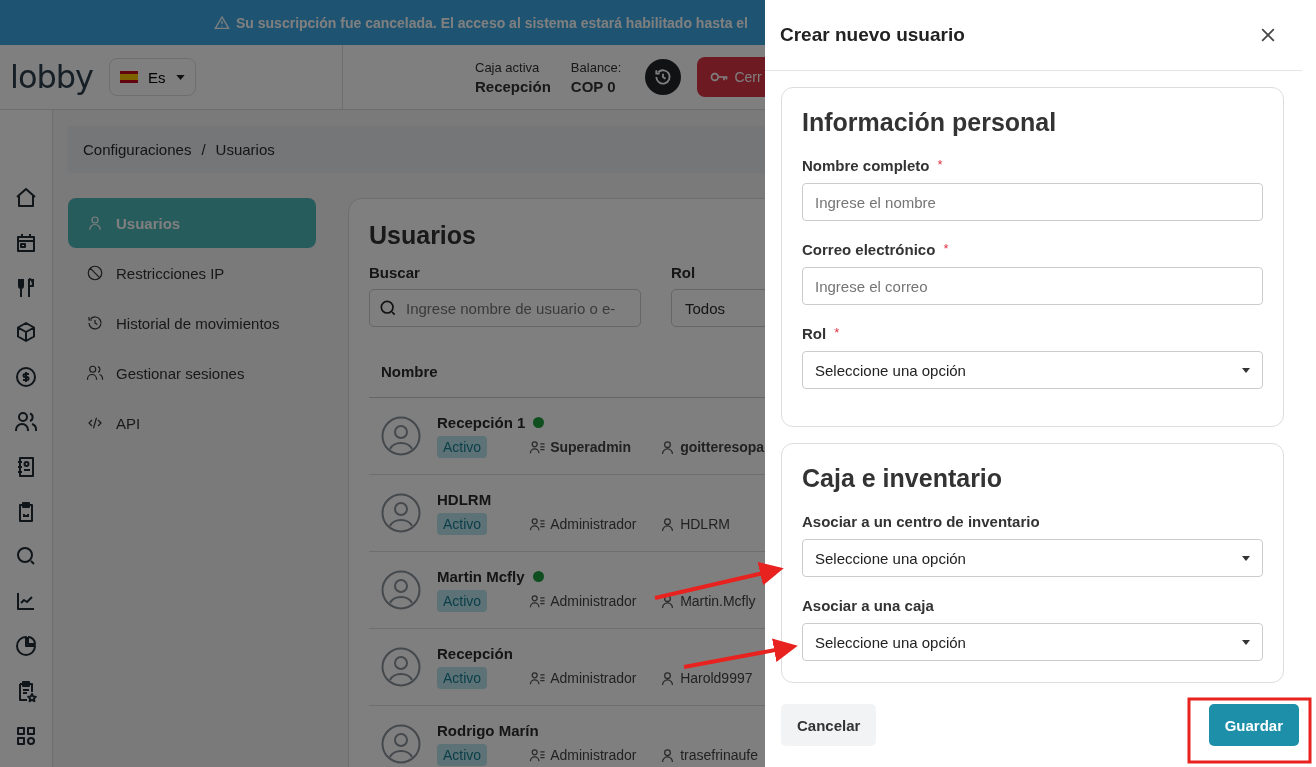 This screenshot has width=1316, height=767. I want to click on notice-text: Su suscripción fue cancelada. El acceso al sistema estará habilitado hasta el, so click(492, 22).